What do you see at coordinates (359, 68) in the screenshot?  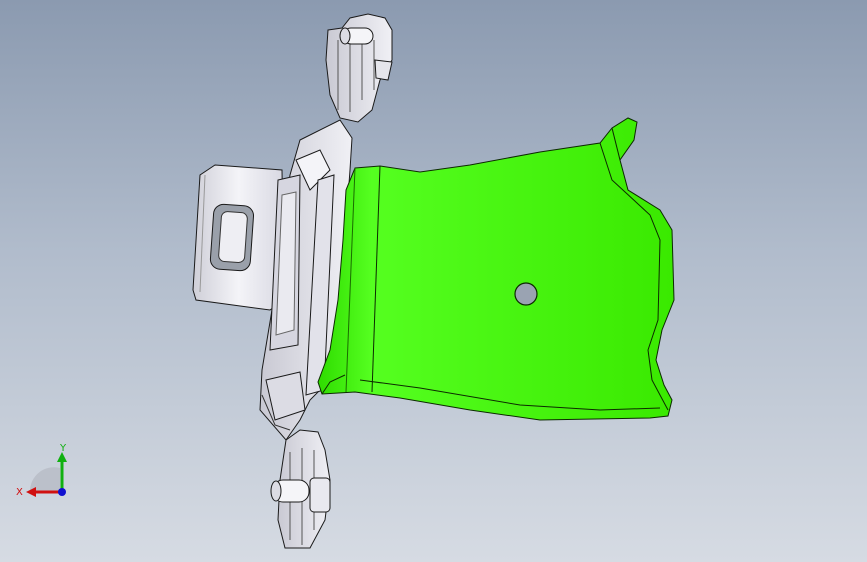 I see `upper-rail` at bounding box center [359, 68].